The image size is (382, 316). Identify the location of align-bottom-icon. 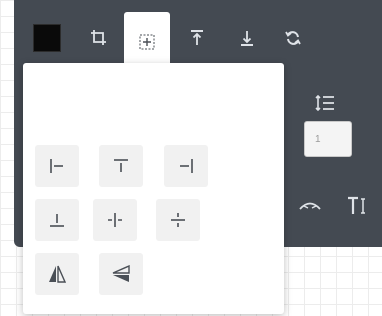
(57, 220).